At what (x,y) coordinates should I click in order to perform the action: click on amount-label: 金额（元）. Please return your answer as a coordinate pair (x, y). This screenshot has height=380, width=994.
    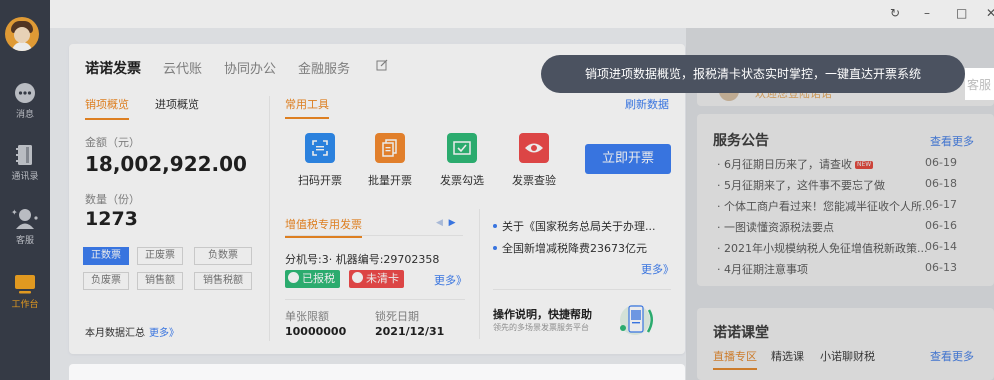
    Looking at the image, I should click on (112, 142).